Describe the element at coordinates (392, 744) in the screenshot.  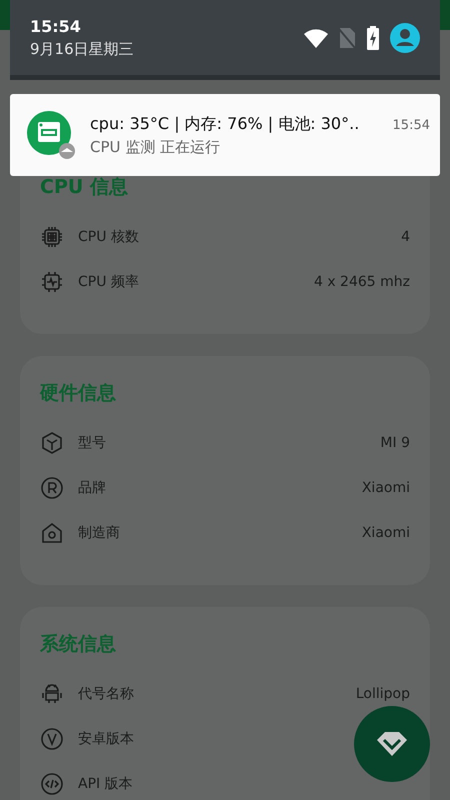
I see `chevron-down-icon` at that location.